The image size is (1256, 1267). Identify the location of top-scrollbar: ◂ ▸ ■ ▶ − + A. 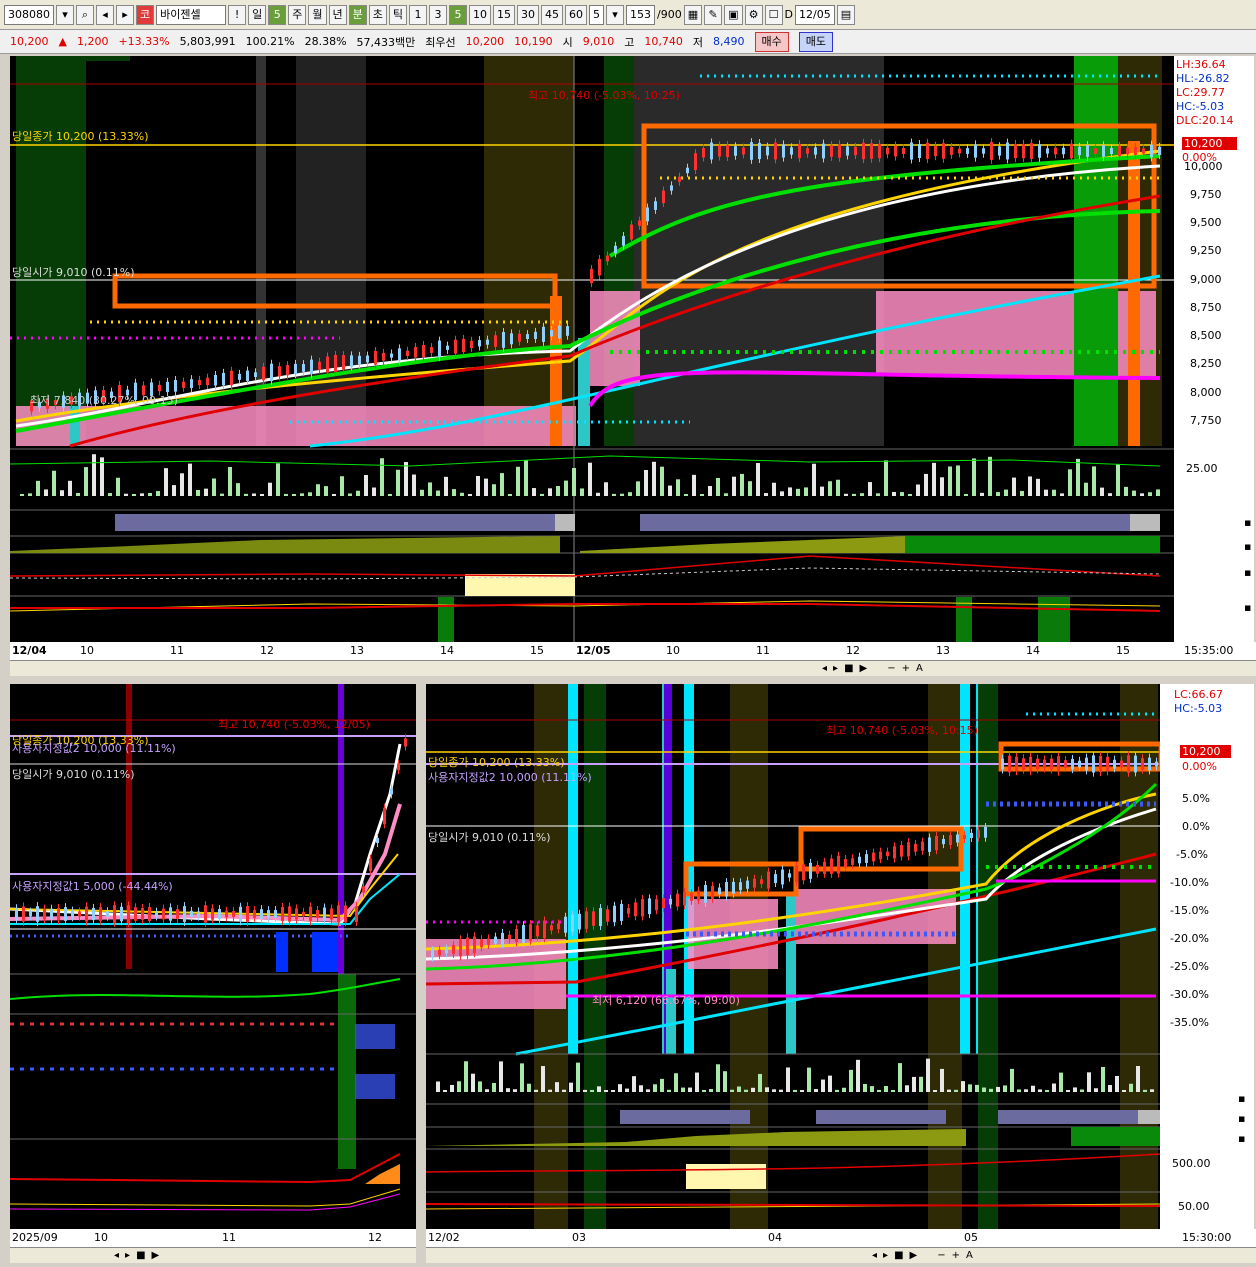
(633, 668).